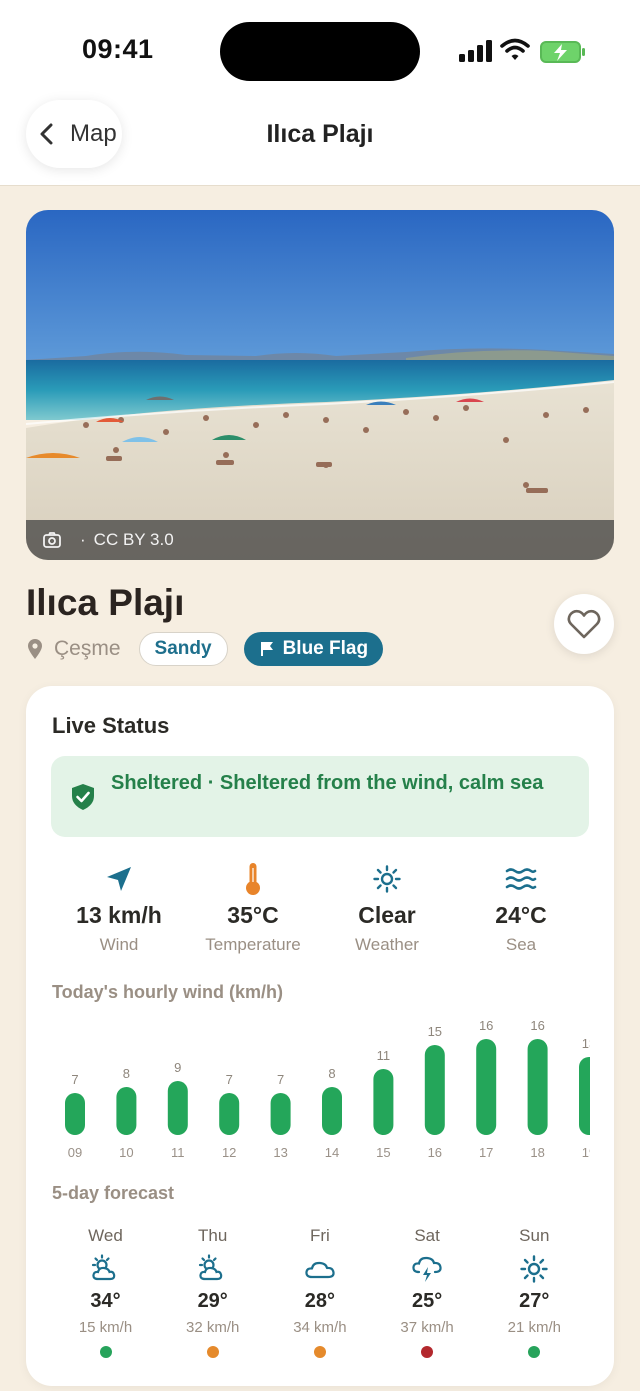 The image size is (640, 1391). I want to click on sea-label: Sea, so click(521, 944).